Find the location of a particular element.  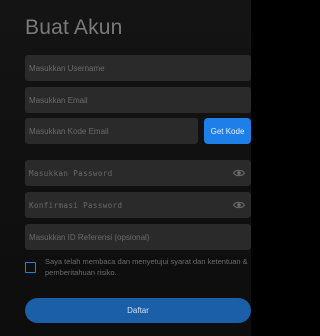

page-title: Buat Akun is located at coordinates (74, 27).